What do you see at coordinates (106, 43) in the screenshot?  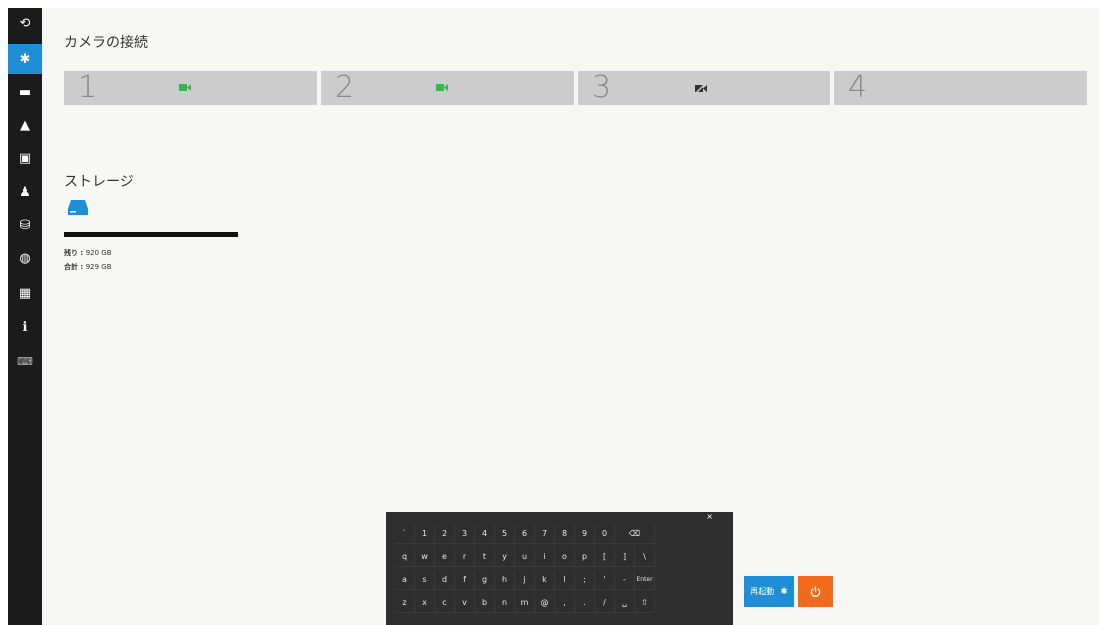 I see `camera-connection-title: カメラの接続` at bounding box center [106, 43].